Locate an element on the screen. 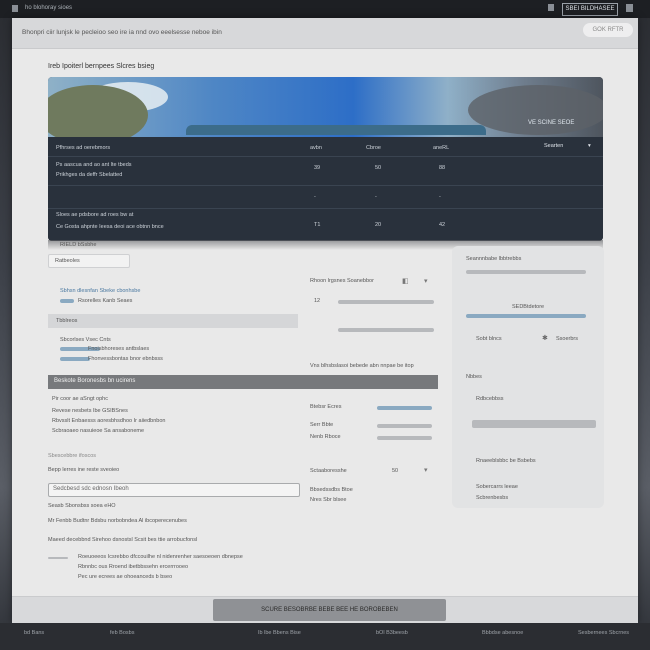  close-icon is located at coordinates (629, 8).